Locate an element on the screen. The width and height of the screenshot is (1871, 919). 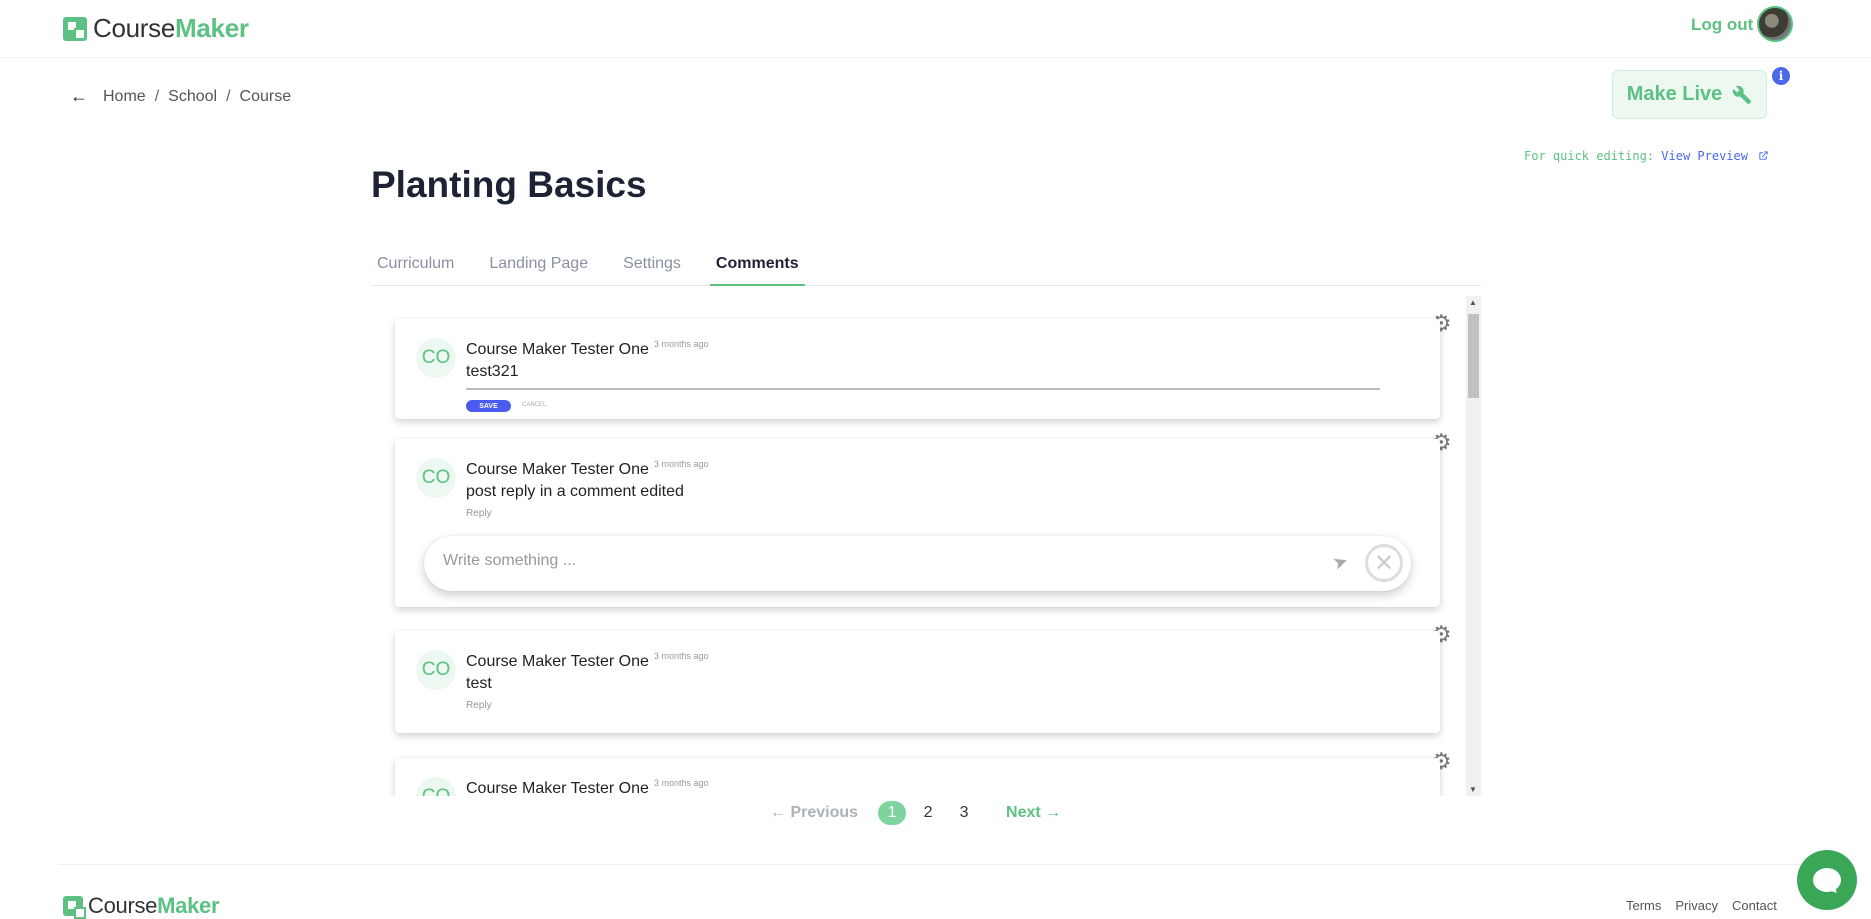
reply-box: ➤ ✕ is located at coordinates (917, 563).